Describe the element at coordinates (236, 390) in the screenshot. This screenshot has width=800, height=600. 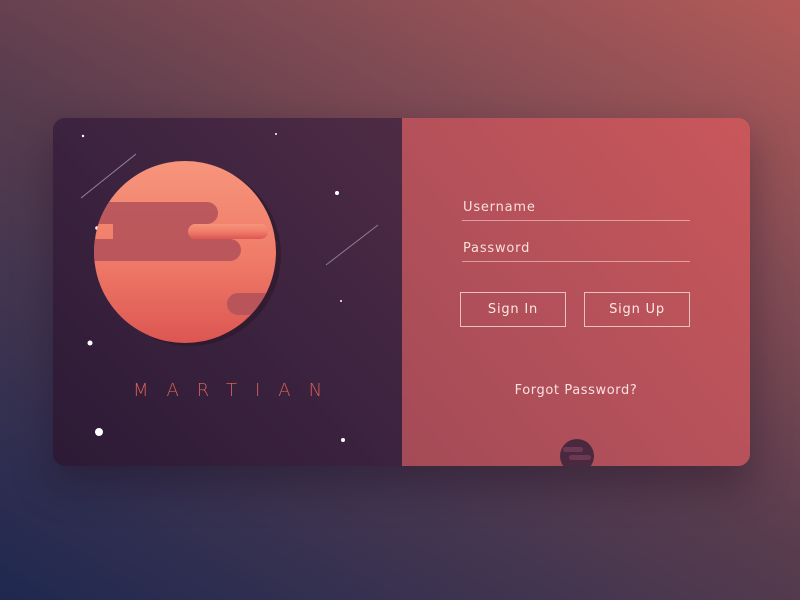
I see `brand-title: MARTIAN` at that location.